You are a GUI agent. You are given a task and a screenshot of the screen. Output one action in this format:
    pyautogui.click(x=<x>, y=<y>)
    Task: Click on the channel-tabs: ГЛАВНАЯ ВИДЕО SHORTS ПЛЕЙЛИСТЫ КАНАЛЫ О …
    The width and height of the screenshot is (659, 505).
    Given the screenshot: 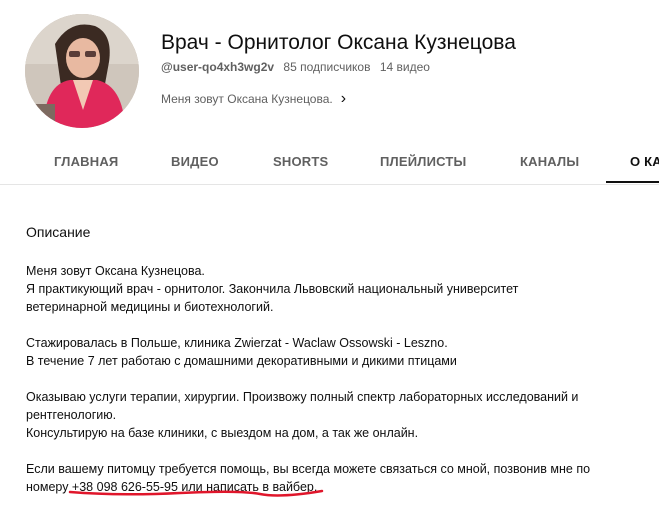 What is the action you would take?
    pyautogui.click(x=329, y=162)
    